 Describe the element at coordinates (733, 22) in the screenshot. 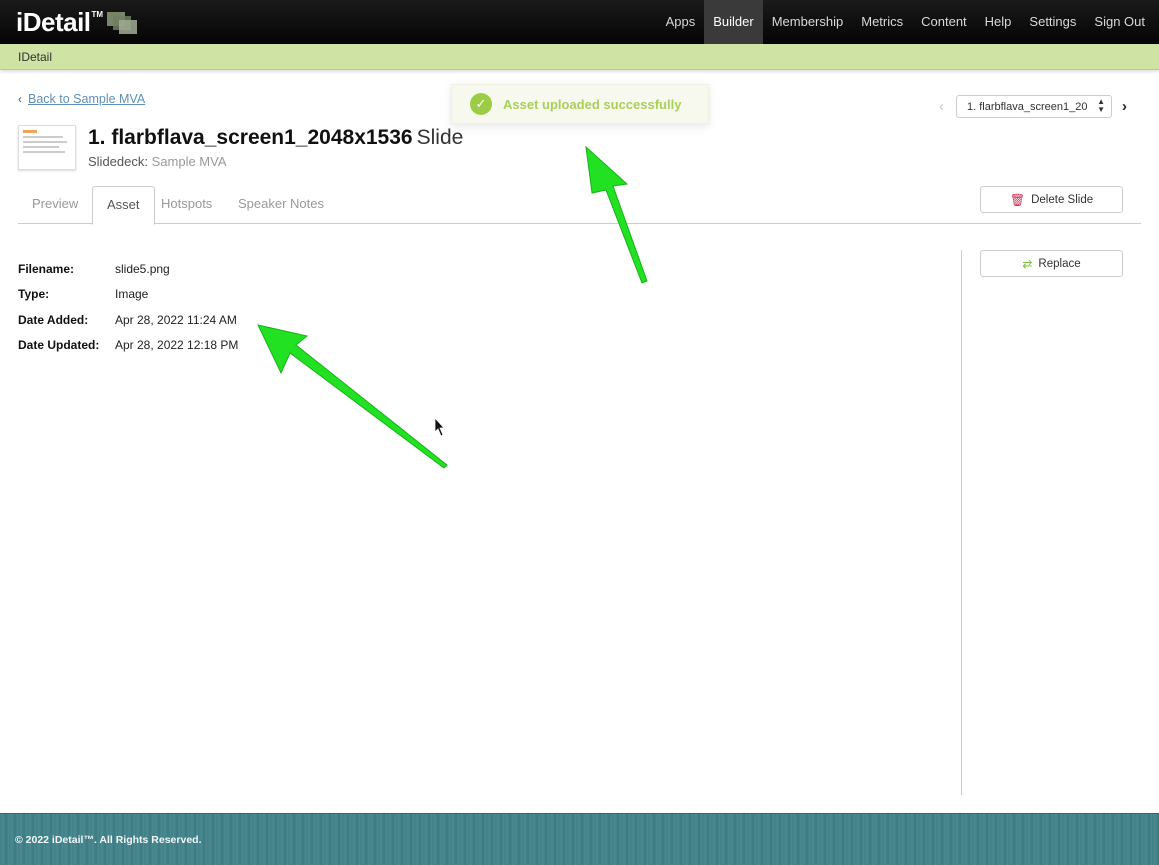

I see `nav-builder: Builder` at that location.